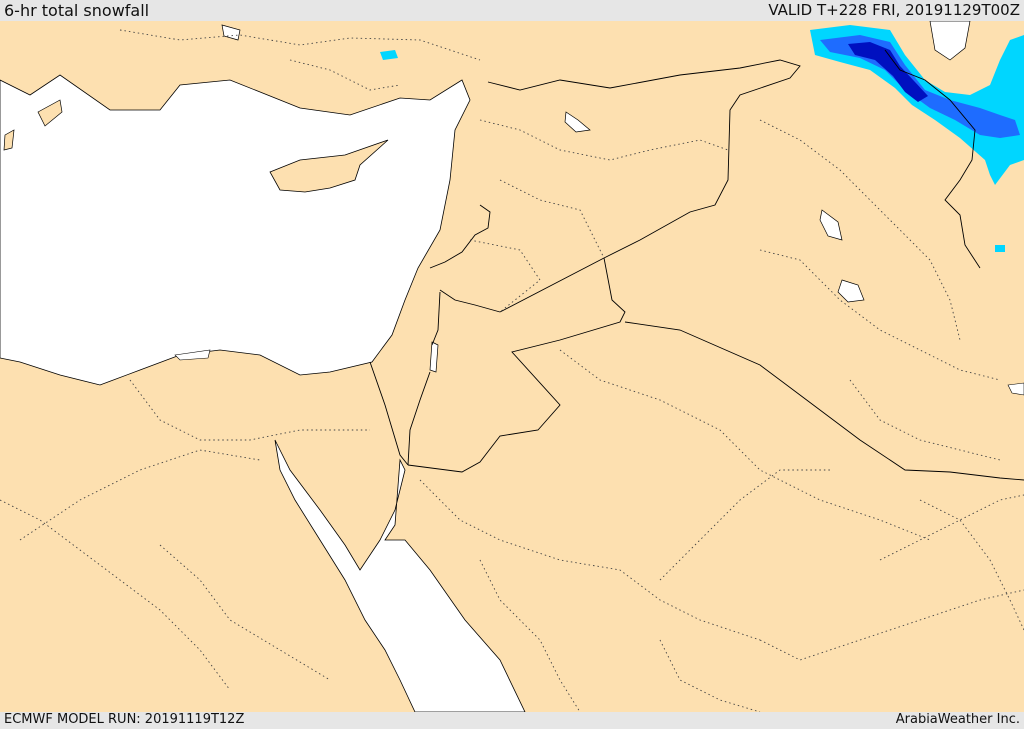 This screenshot has height=729, width=1024. I want to click on map-title: 6-hr total snowfall, so click(77, 10).